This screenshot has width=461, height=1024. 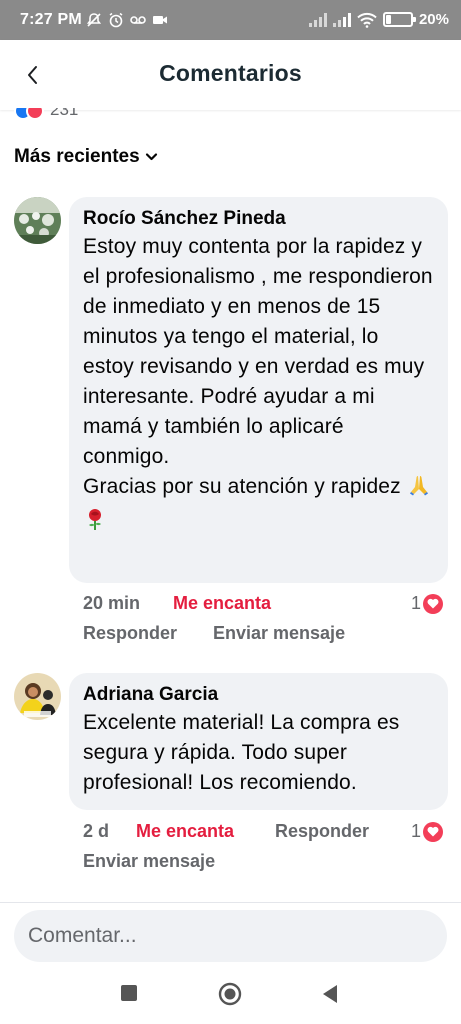 I want to click on app-header: Comentarios, so click(x=230, y=75).